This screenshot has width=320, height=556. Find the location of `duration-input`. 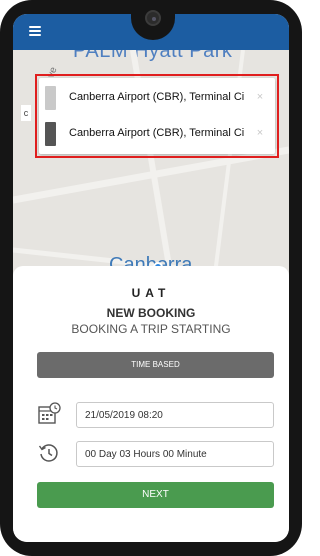

duration-input is located at coordinates (175, 454).